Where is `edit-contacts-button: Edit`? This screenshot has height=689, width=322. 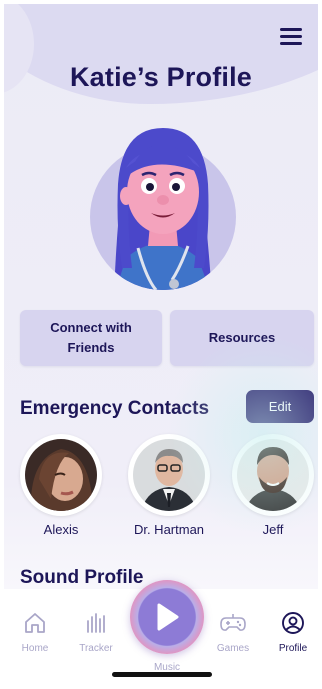
edit-contacts-button: Edit is located at coordinates (280, 406).